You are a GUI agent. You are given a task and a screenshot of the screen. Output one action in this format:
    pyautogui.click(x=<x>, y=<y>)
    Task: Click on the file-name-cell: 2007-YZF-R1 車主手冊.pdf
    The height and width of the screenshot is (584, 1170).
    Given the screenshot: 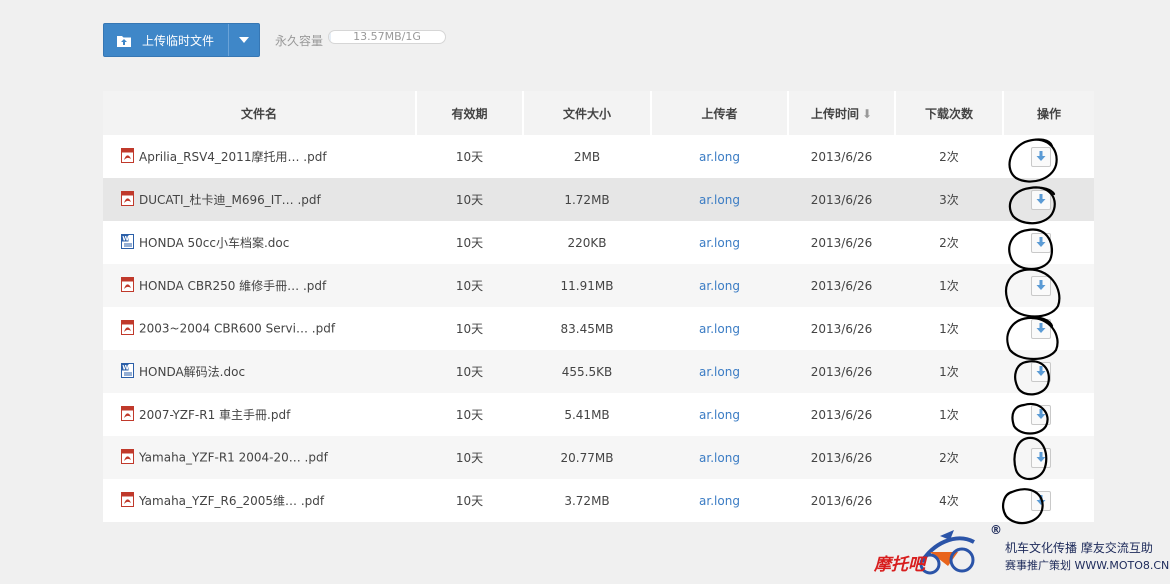 What is the action you would take?
    pyautogui.click(x=259, y=414)
    